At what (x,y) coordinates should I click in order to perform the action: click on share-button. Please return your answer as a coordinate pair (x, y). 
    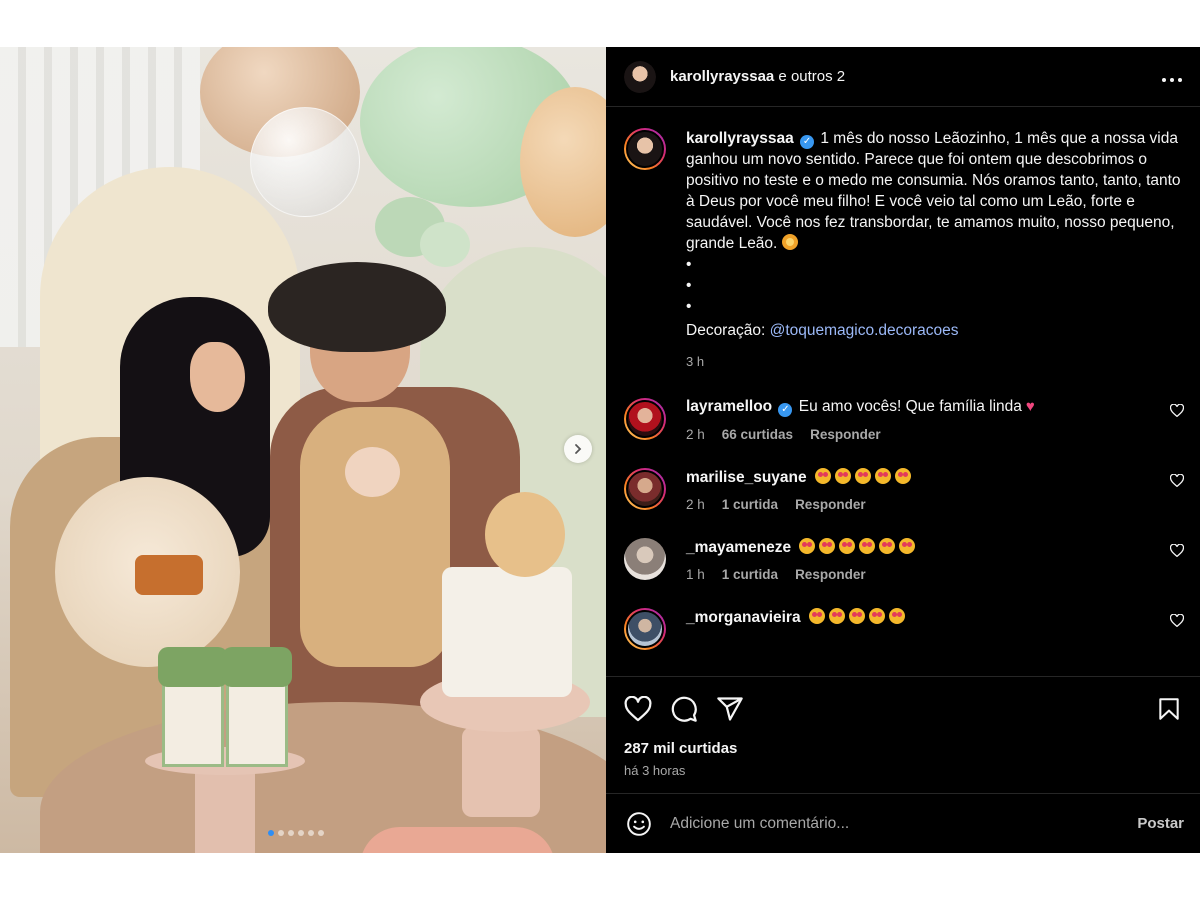
    Looking at the image, I should click on (730, 709).